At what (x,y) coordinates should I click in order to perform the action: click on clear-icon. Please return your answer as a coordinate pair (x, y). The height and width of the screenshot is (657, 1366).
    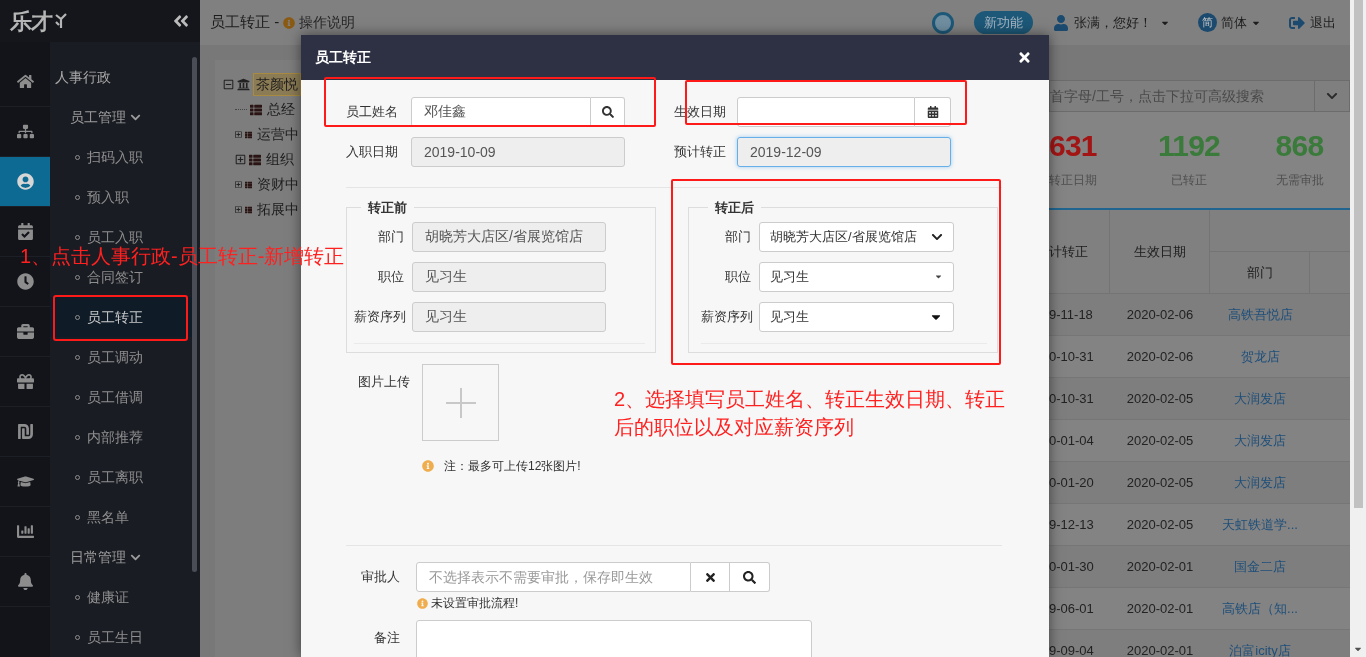
    Looking at the image, I should click on (710, 577).